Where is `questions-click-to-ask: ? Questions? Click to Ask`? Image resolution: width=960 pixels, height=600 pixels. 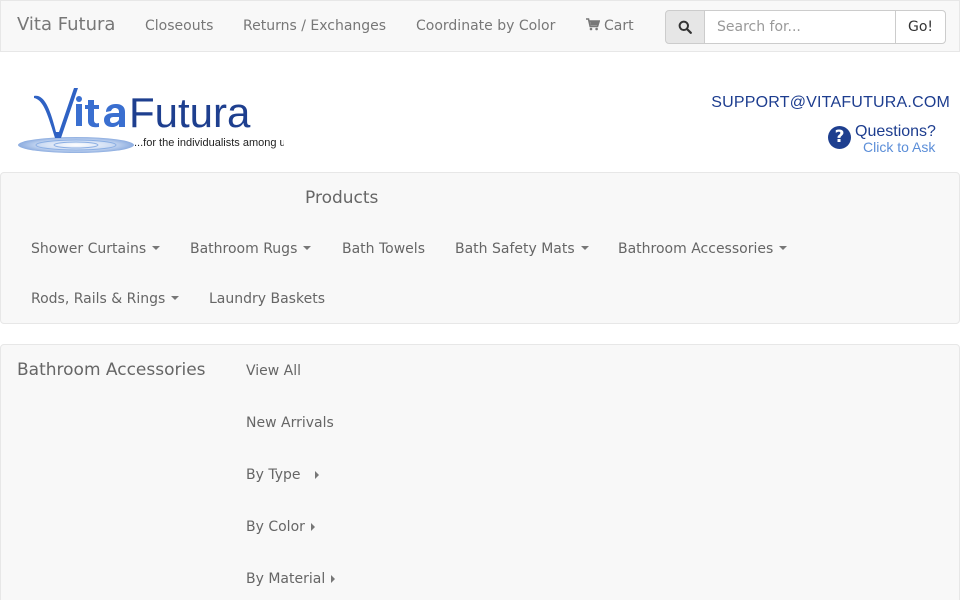
questions-click-to-ask: ? Questions? Click to Ask is located at coordinates (886, 139).